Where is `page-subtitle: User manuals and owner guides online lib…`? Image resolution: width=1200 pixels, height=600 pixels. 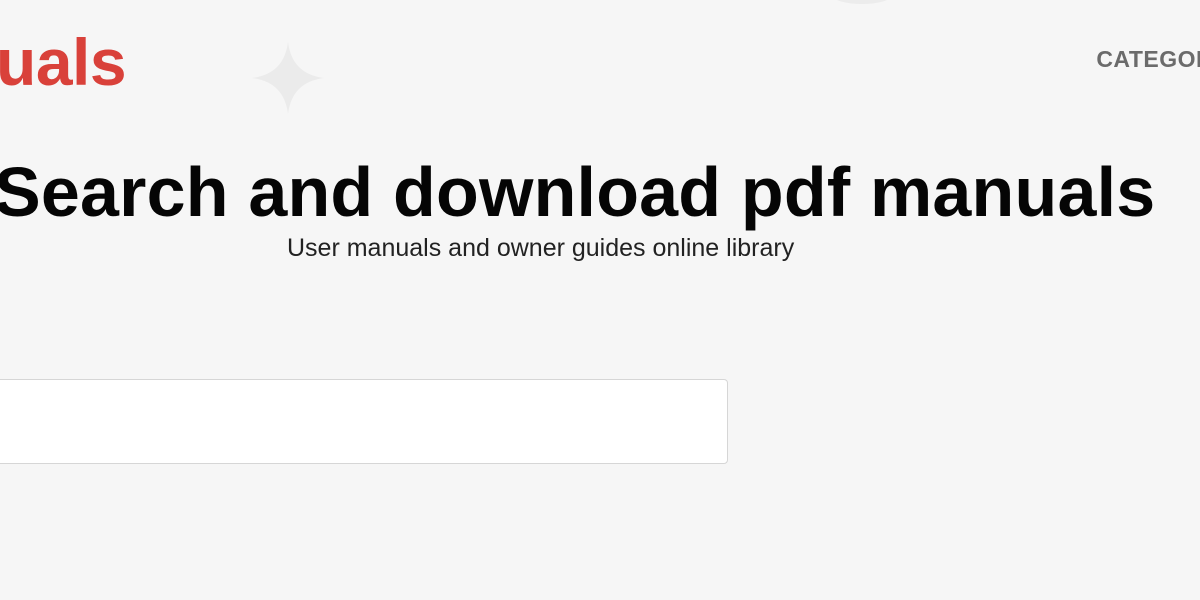 page-subtitle: User manuals and owner guides online lib… is located at coordinates (541, 248).